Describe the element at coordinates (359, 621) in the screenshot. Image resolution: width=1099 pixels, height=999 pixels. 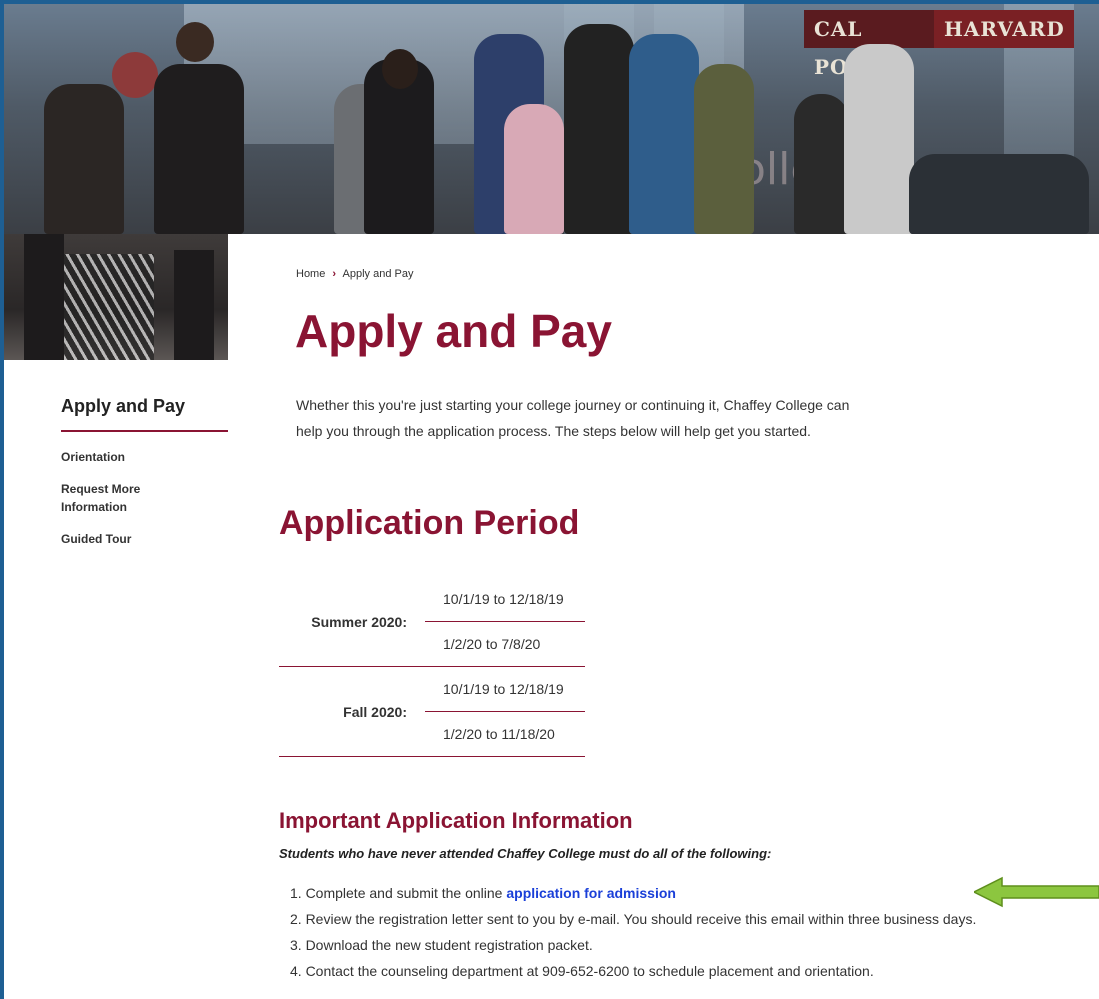
I see `term-label-summer: Summer 2020:` at that location.